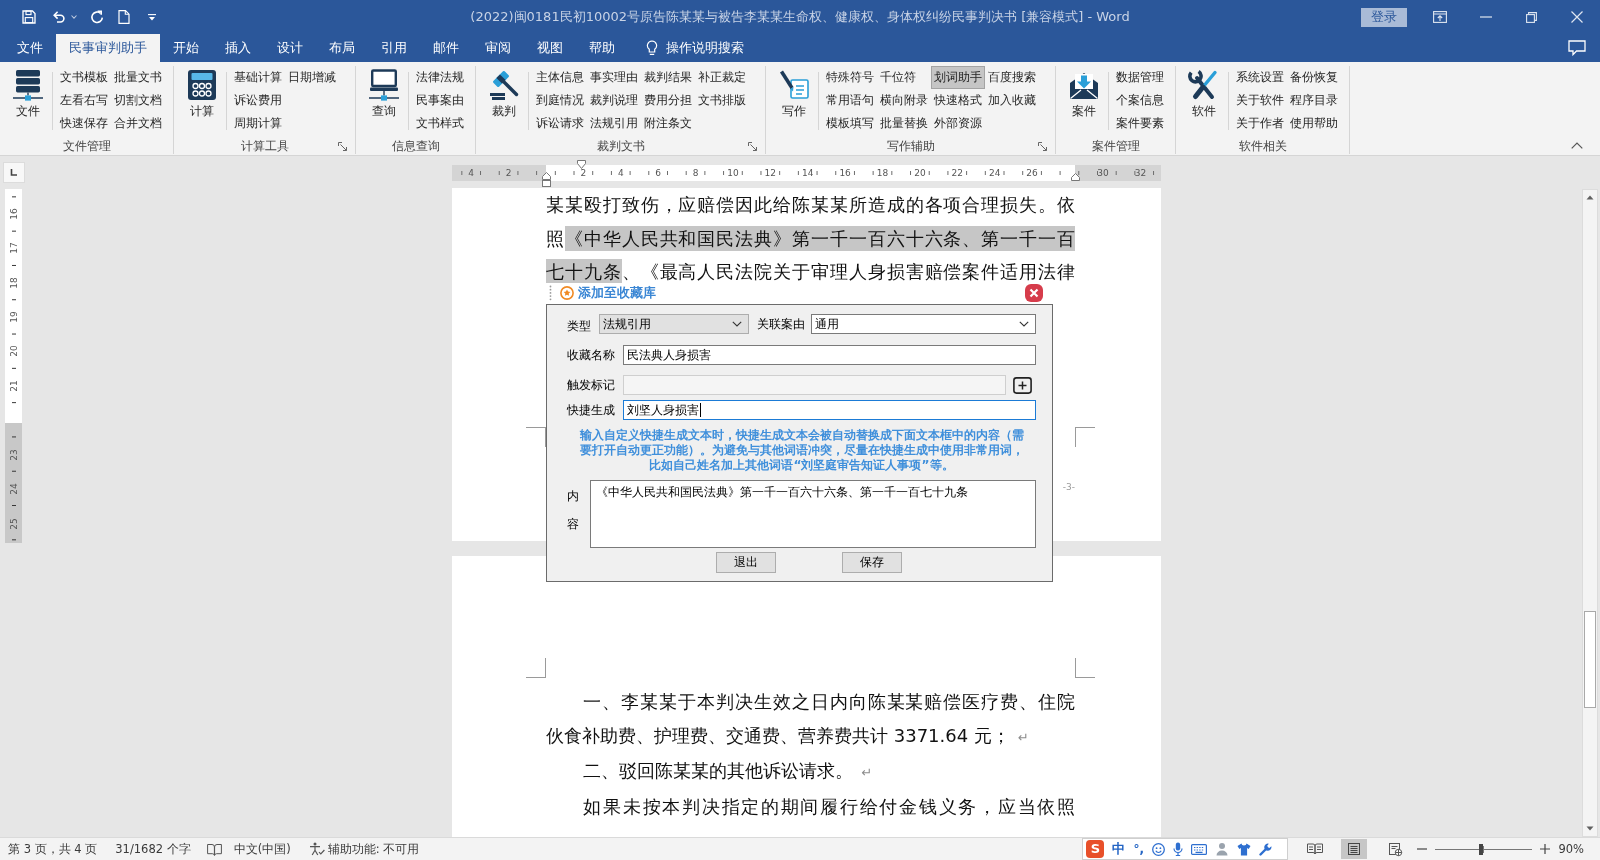  I want to click on ribbon-button: 事实理由, so click(614, 77).